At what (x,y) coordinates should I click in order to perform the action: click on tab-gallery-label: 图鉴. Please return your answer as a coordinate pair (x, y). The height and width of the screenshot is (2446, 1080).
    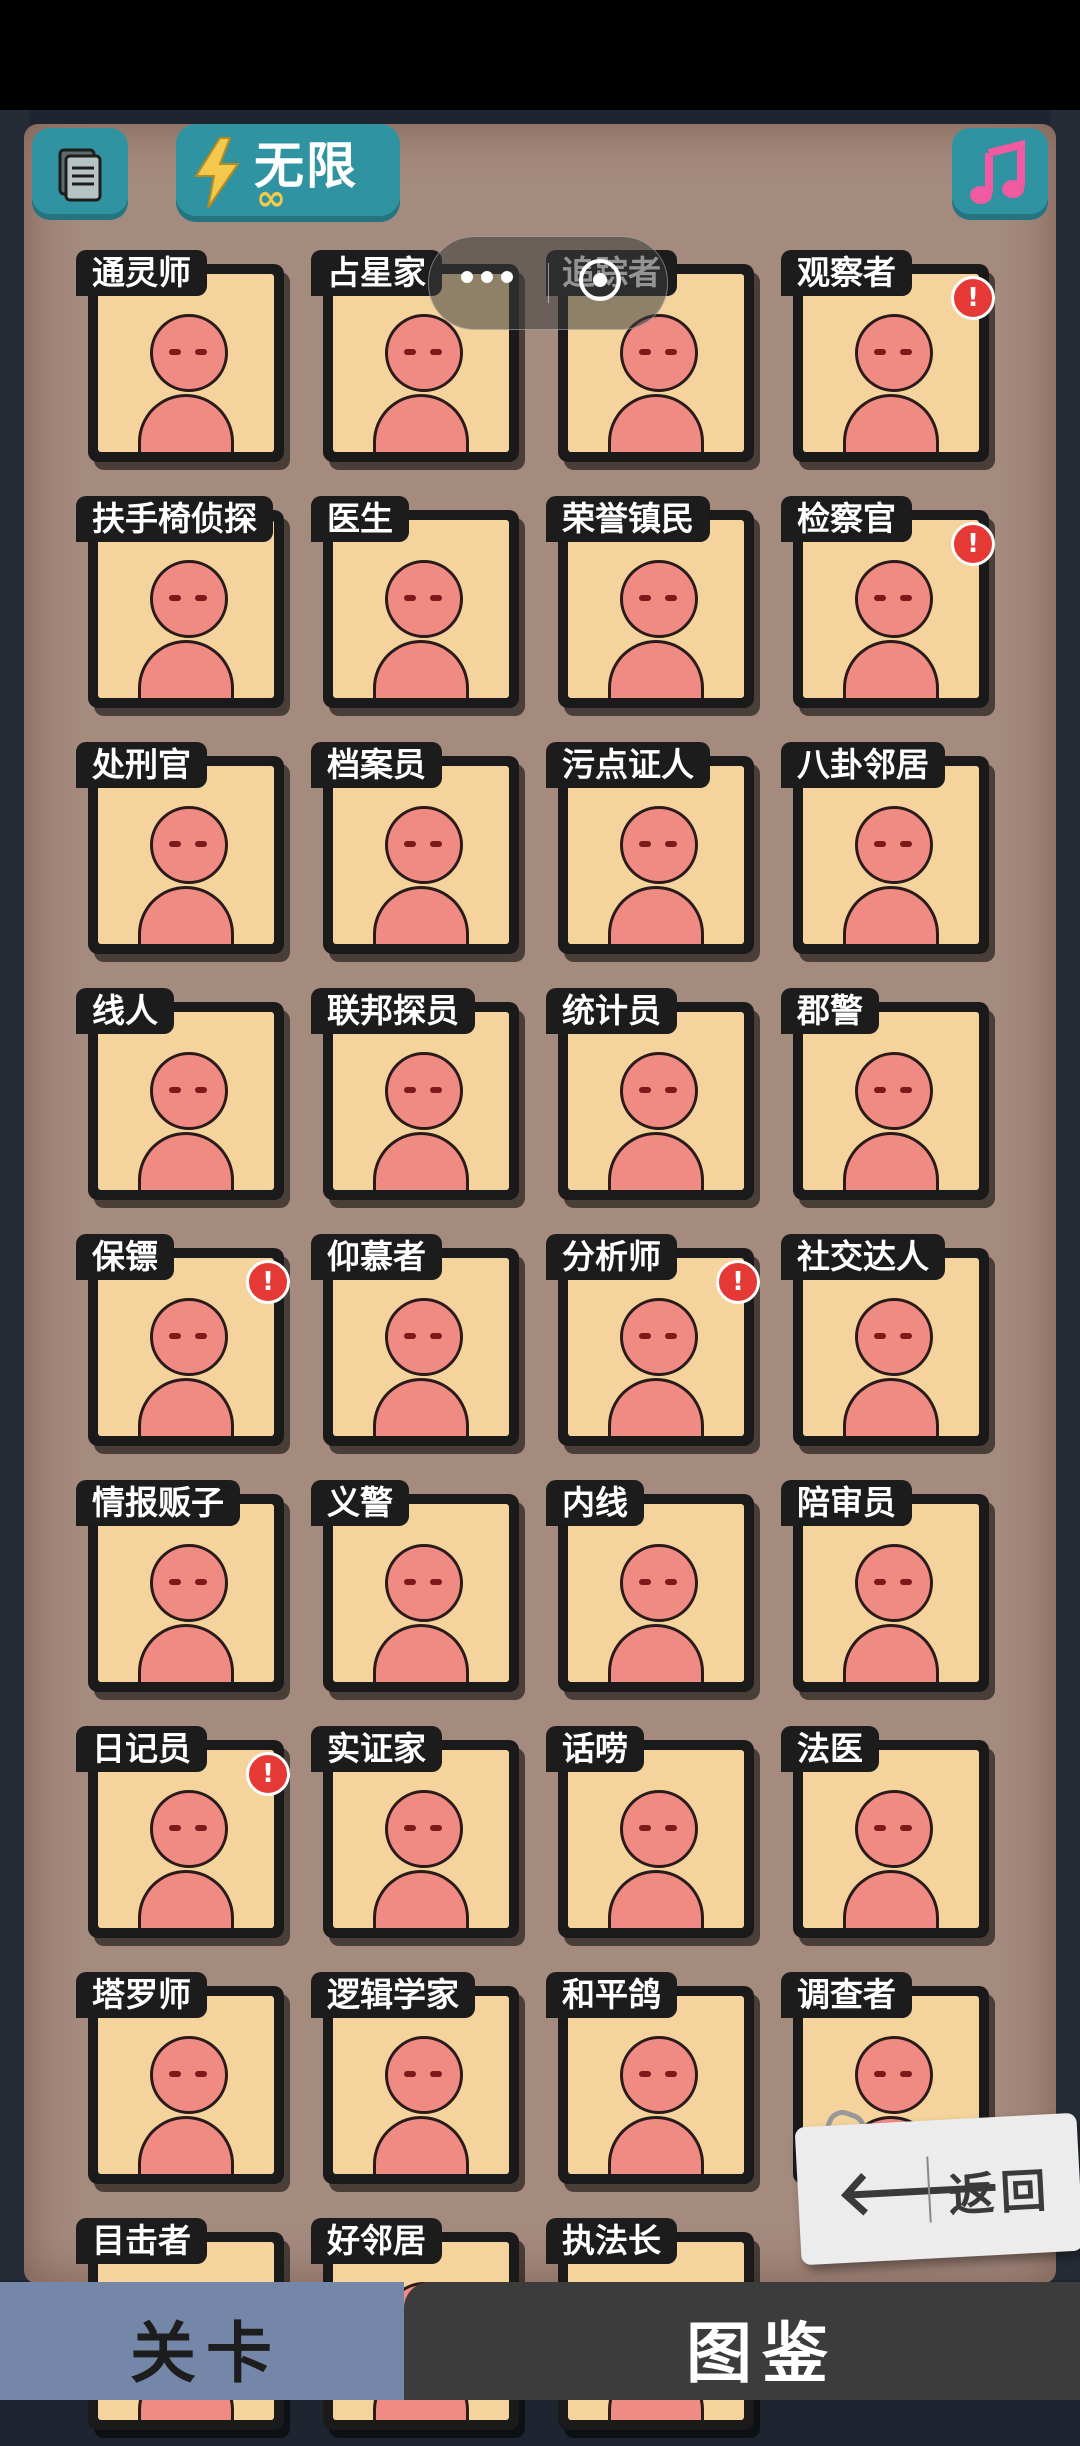
    Looking at the image, I should click on (762, 2353).